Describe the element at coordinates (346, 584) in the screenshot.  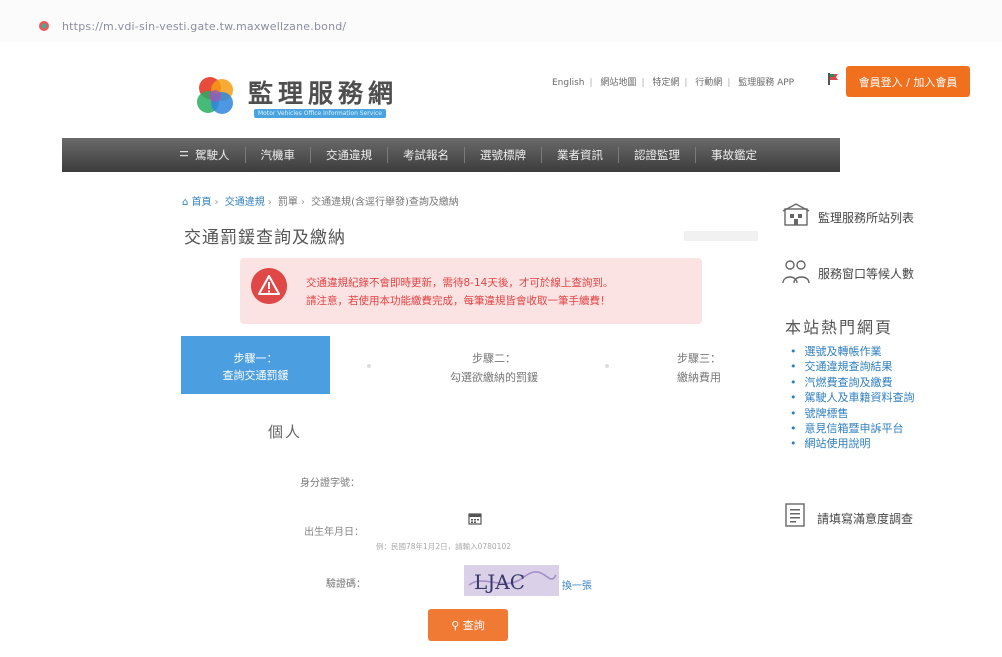
I see `captcha-label: 驗證碼：` at that location.